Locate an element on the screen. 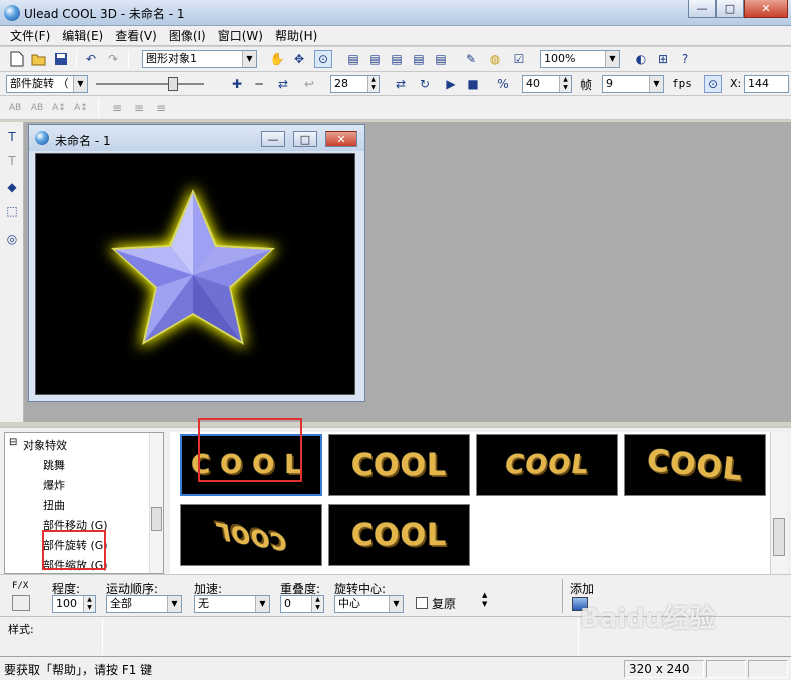 The width and height of the screenshot is (791, 680). maximize-button: □ is located at coordinates (730, 9).